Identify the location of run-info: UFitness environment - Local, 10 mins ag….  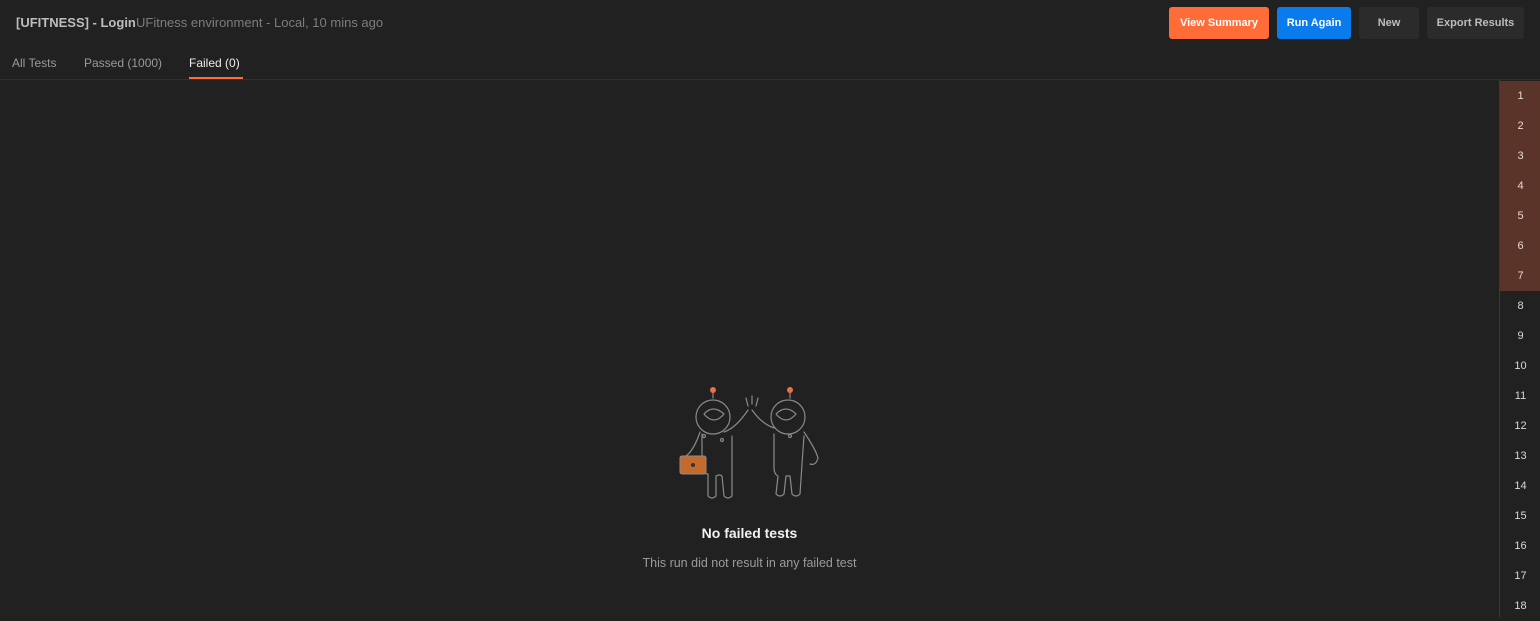
(260, 22).